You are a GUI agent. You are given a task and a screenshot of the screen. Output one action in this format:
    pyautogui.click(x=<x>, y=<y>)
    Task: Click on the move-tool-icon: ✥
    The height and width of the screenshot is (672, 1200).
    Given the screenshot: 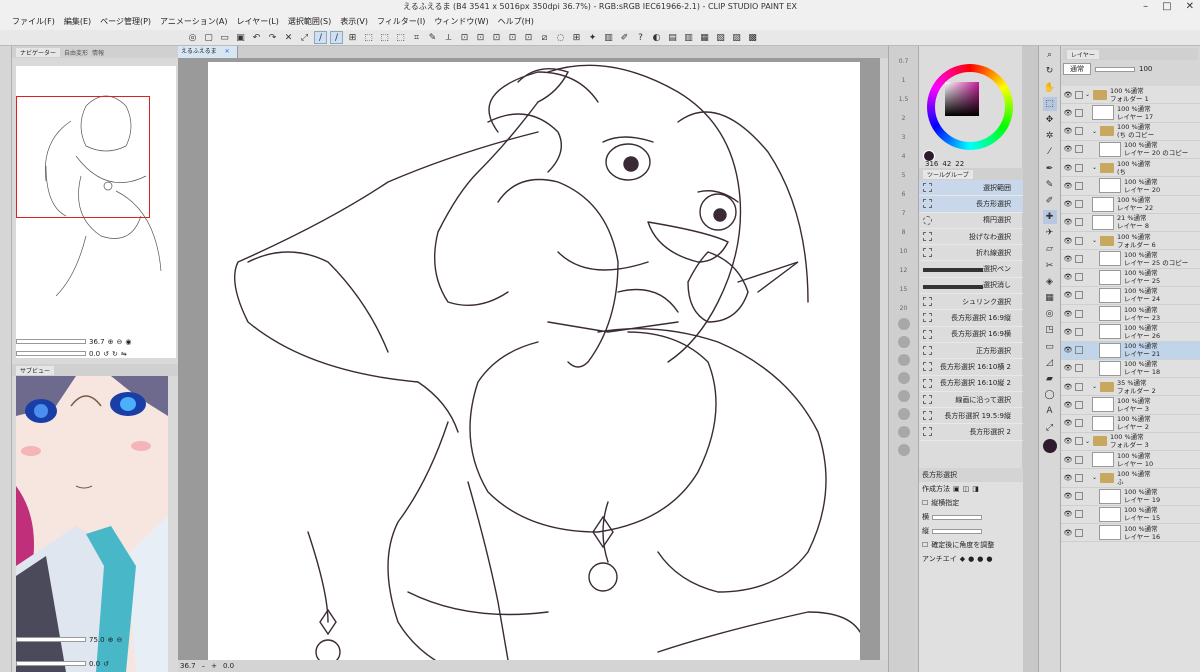 What is the action you would take?
    pyautogui.click(x=1050, y=120)
    